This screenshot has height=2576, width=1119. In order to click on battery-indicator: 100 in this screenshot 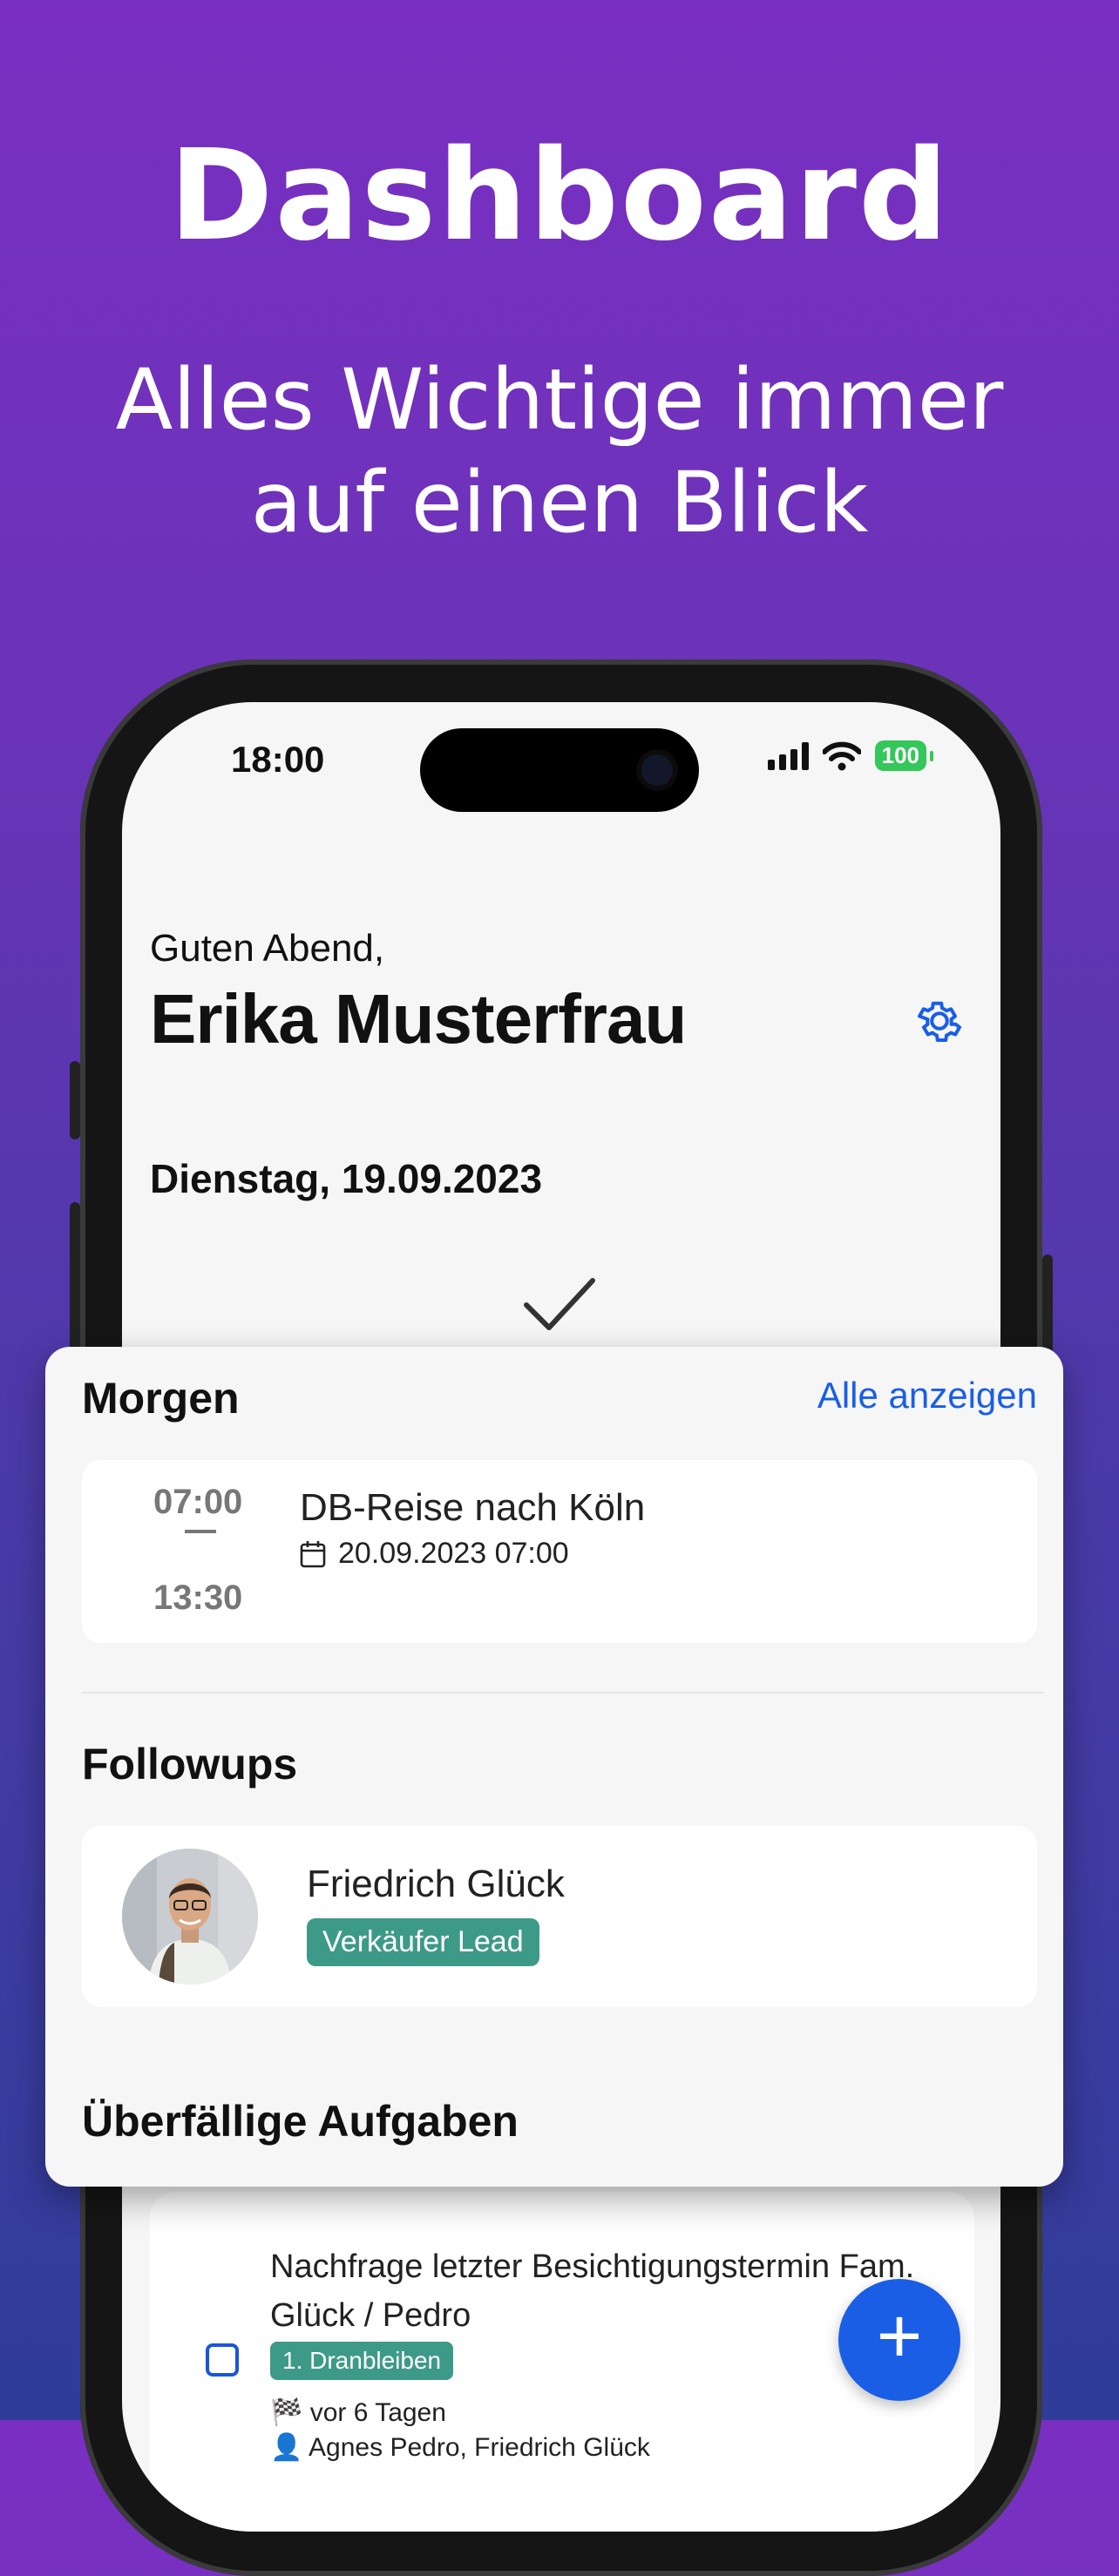, I will do `click(904, 755)`.